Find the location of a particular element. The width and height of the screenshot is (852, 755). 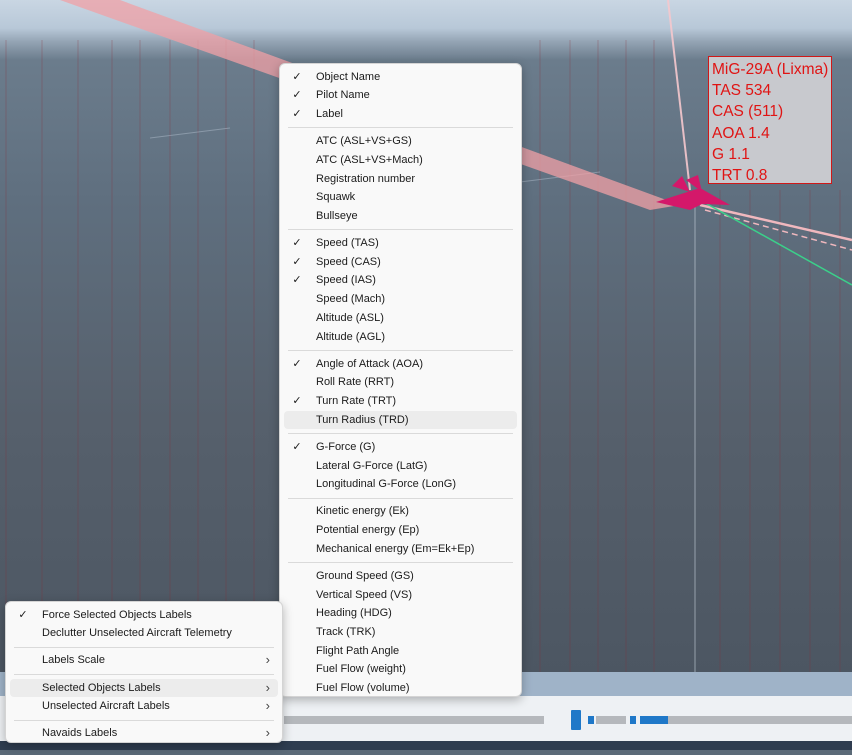

menu-item-label: Fuel Flow (weight) is located at coordinates (361, 669).